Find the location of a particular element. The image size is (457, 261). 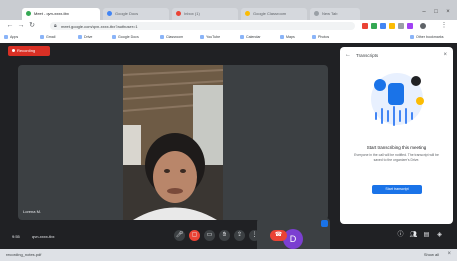

forward-arrow-icon: → is located at coordinates (21, 26).